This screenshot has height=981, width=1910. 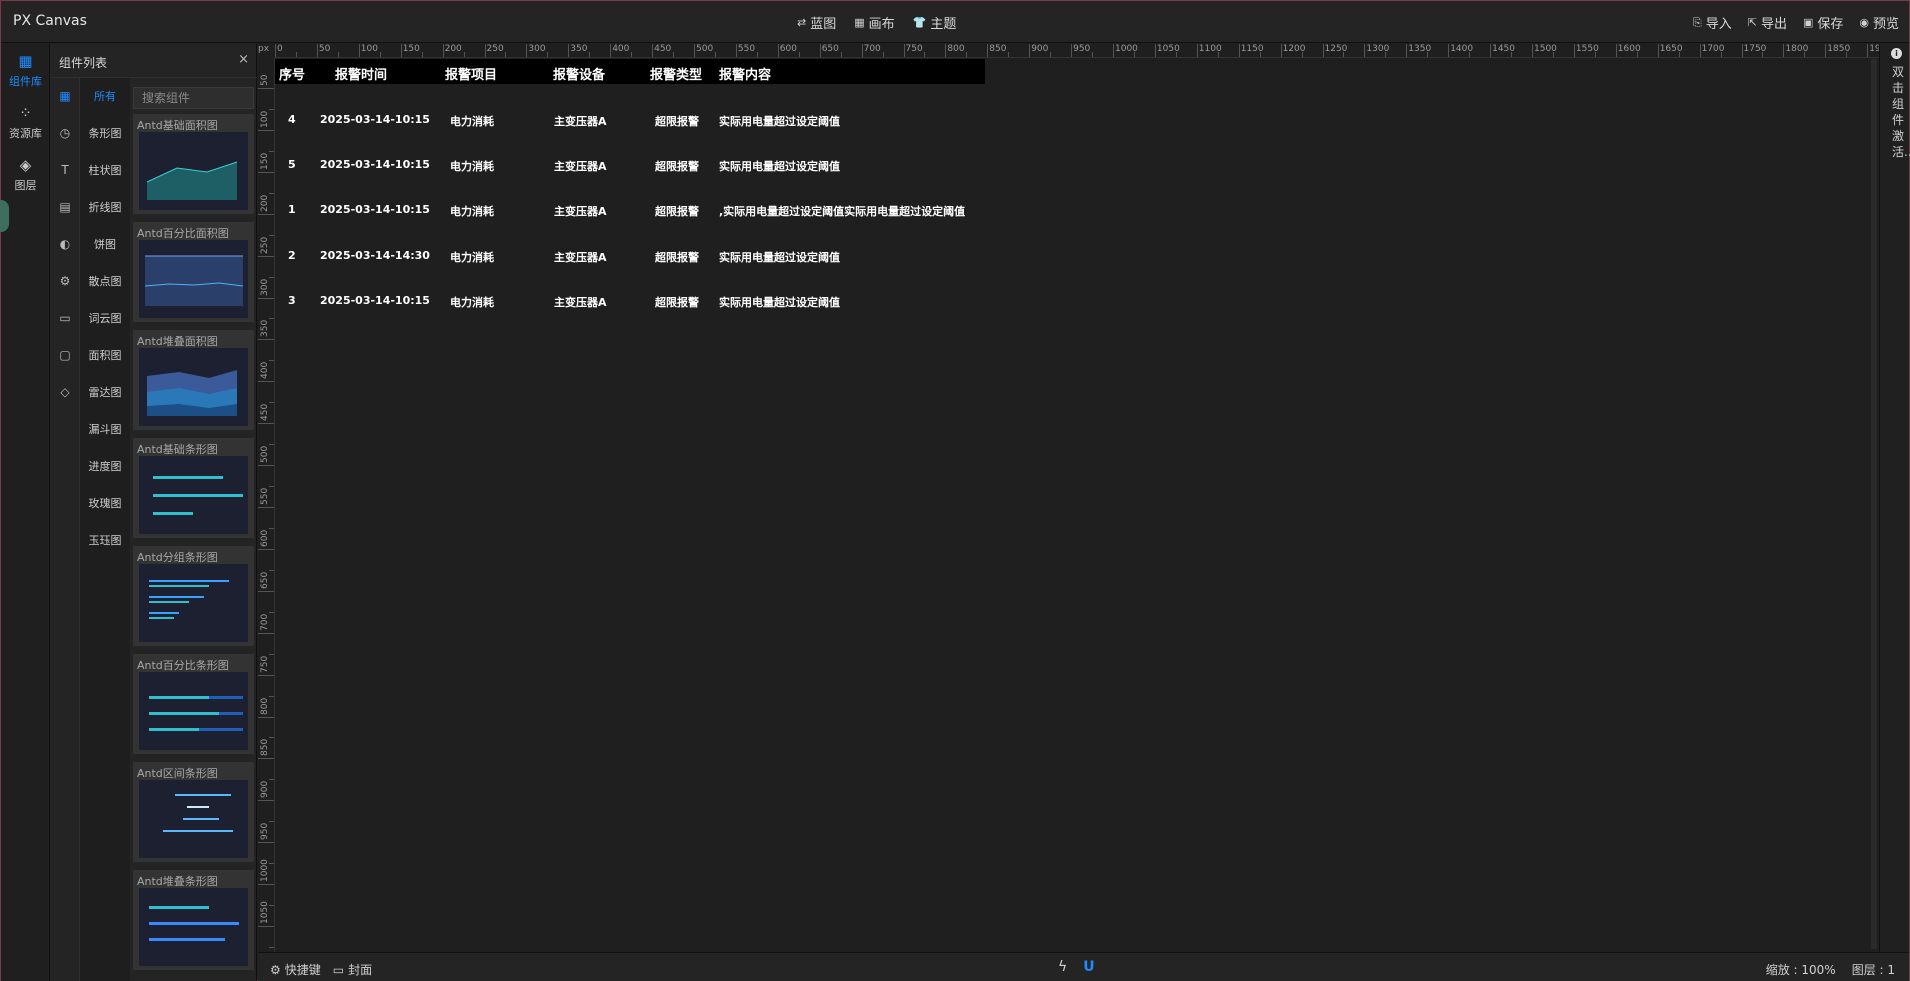 I want to click on rail-item-components: ▦ 组件库, so click(x=25, y=70).